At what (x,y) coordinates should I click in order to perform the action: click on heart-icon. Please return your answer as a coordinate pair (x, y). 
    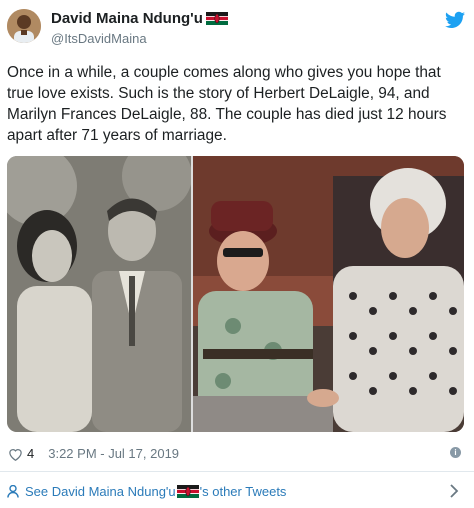
    Looking at the image, I should click on (15, 454).